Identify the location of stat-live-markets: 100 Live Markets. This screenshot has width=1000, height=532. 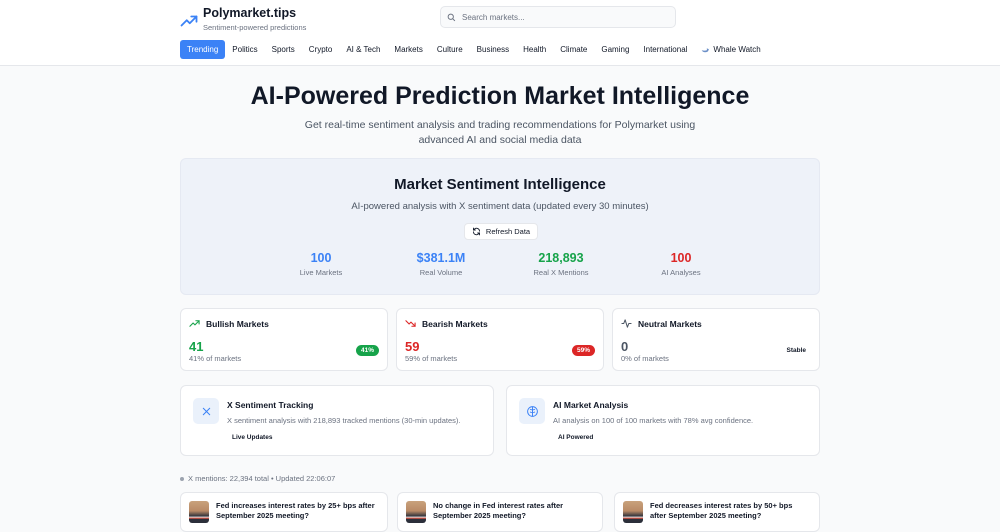
(321, 264).